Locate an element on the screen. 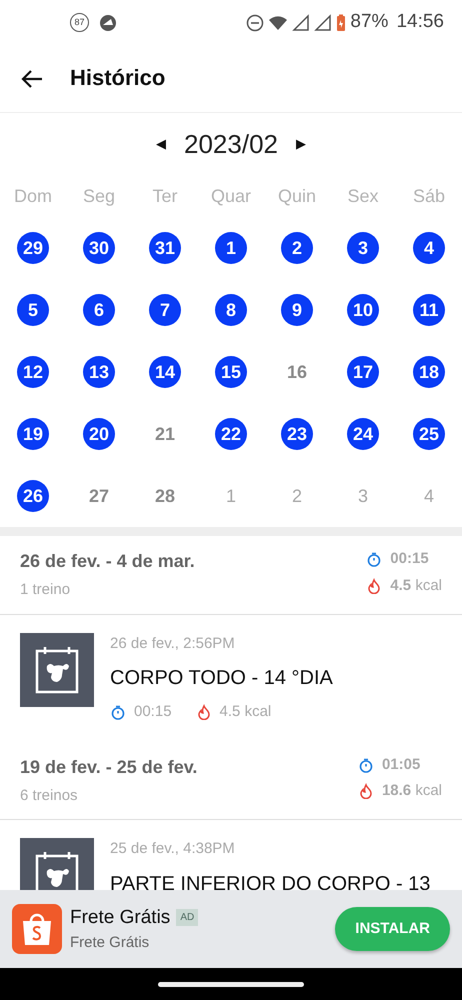  completed-day: 26 is located at coordinates (33, 496).